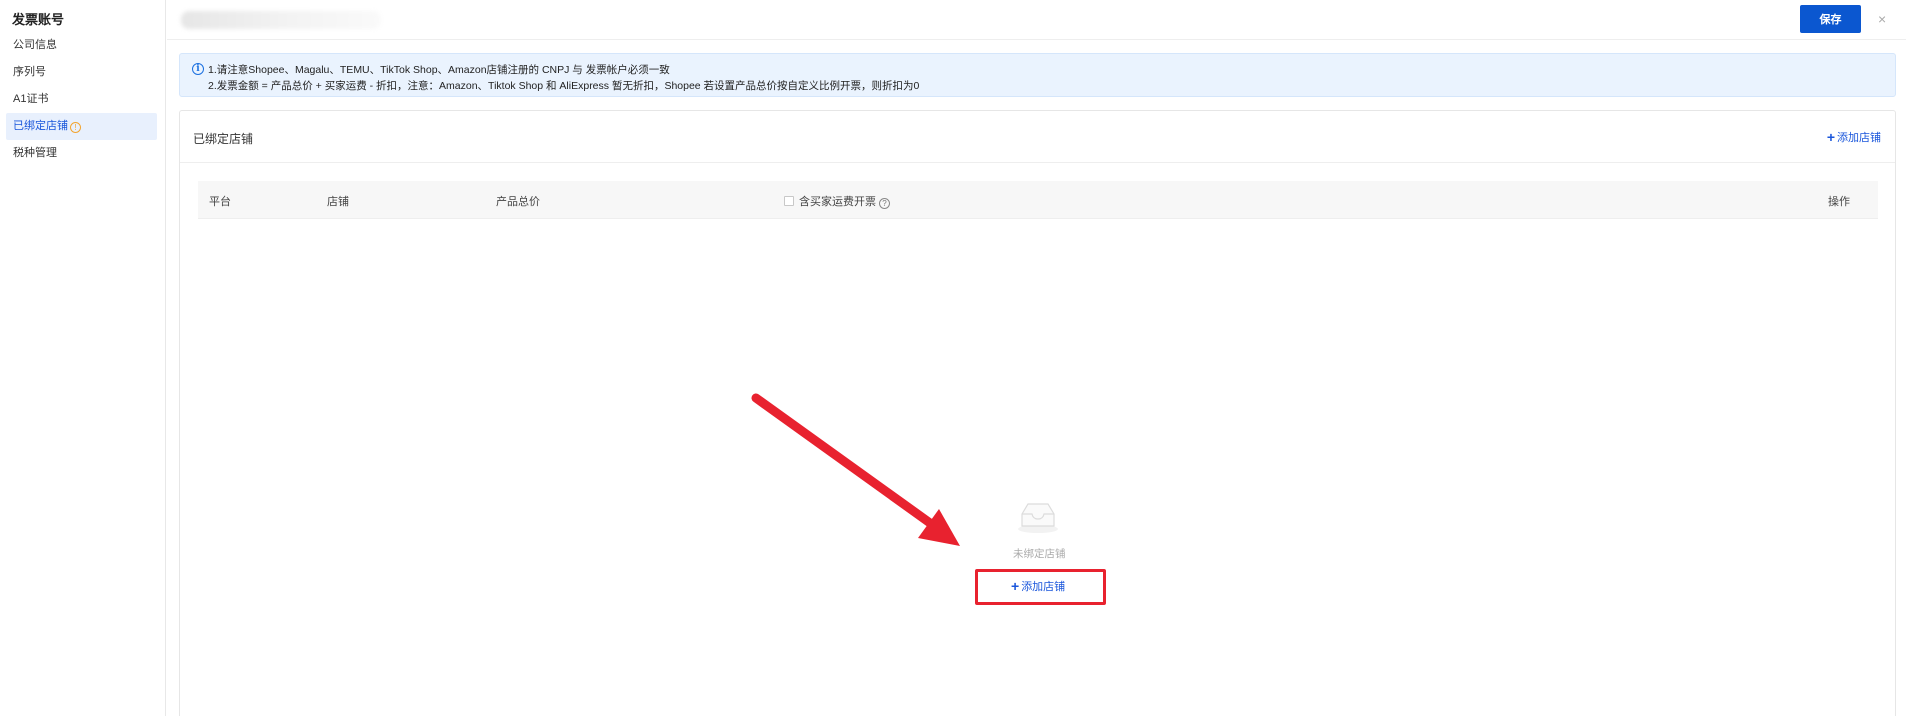 Image resolution: width=1906 pixels, height=716 pixels. Describe the element at coordinates (1038, 200) in the screenshot. I see `table-header: 平台 店铺 产品总价 含买家运费开票? 操作` at that location.